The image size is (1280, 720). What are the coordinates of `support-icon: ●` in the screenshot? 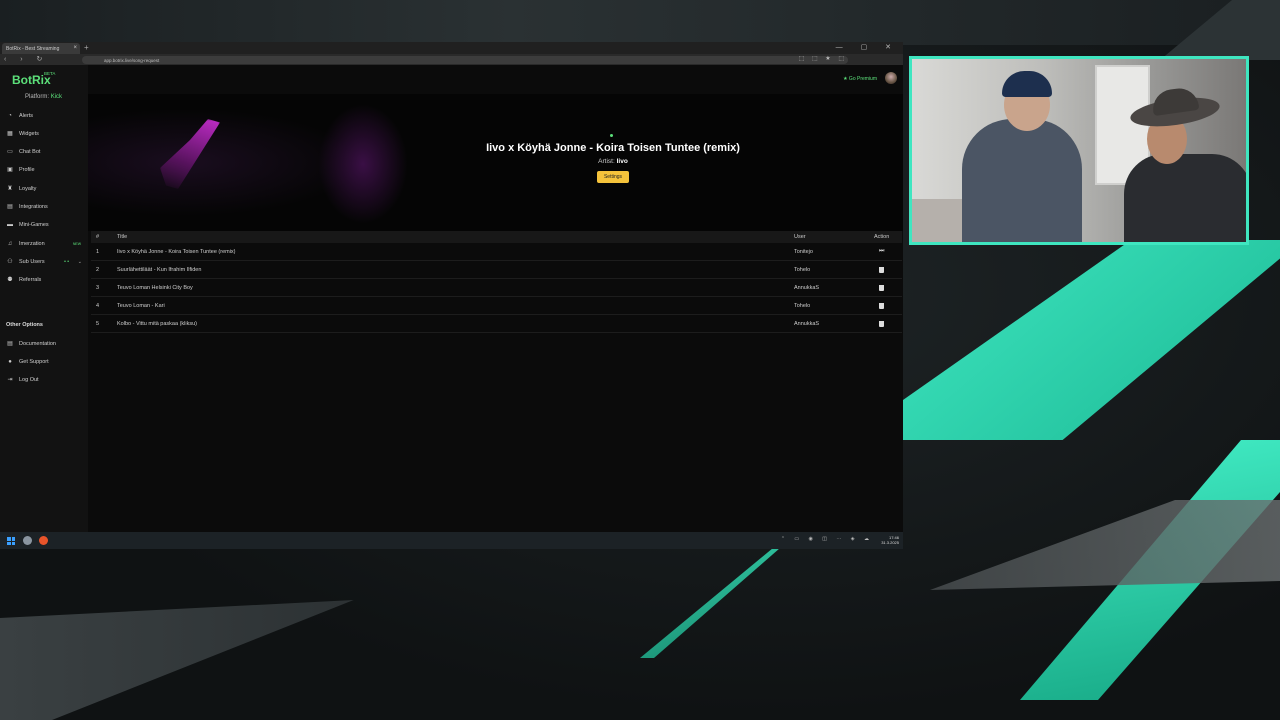 It's located at (10, 362).